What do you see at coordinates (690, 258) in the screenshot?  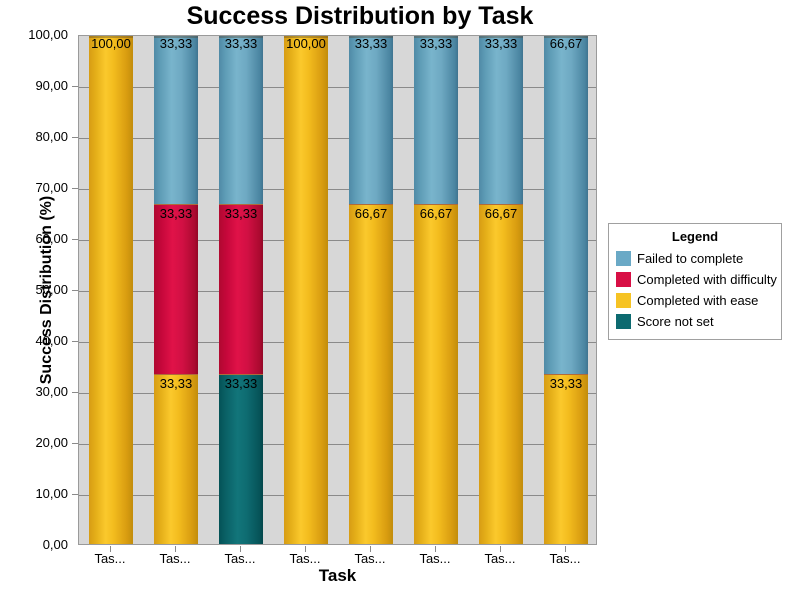 I see `legend-item-label: Failed to complete` at bounding box center [690, 258].